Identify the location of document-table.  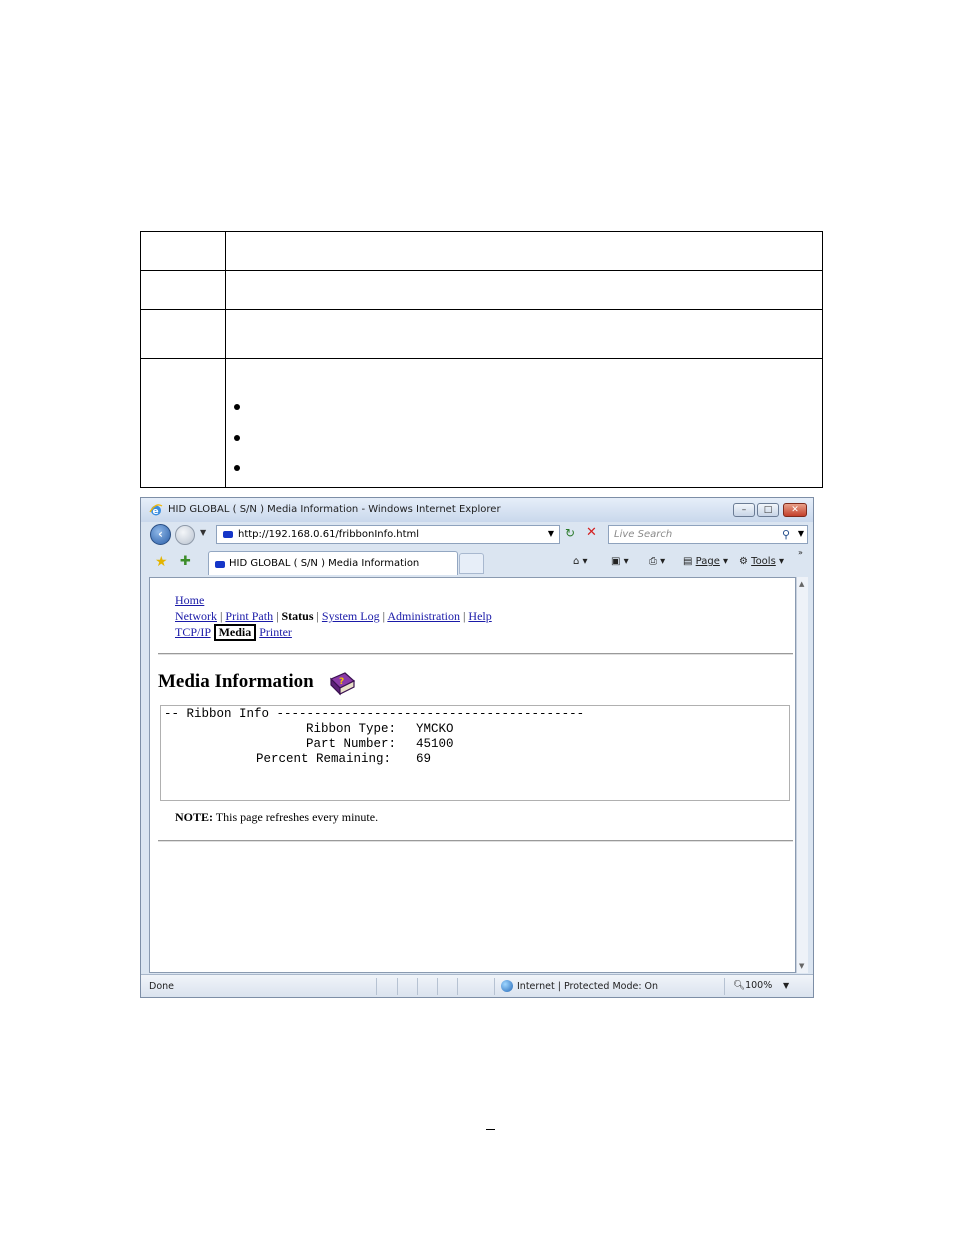
(481, 359).